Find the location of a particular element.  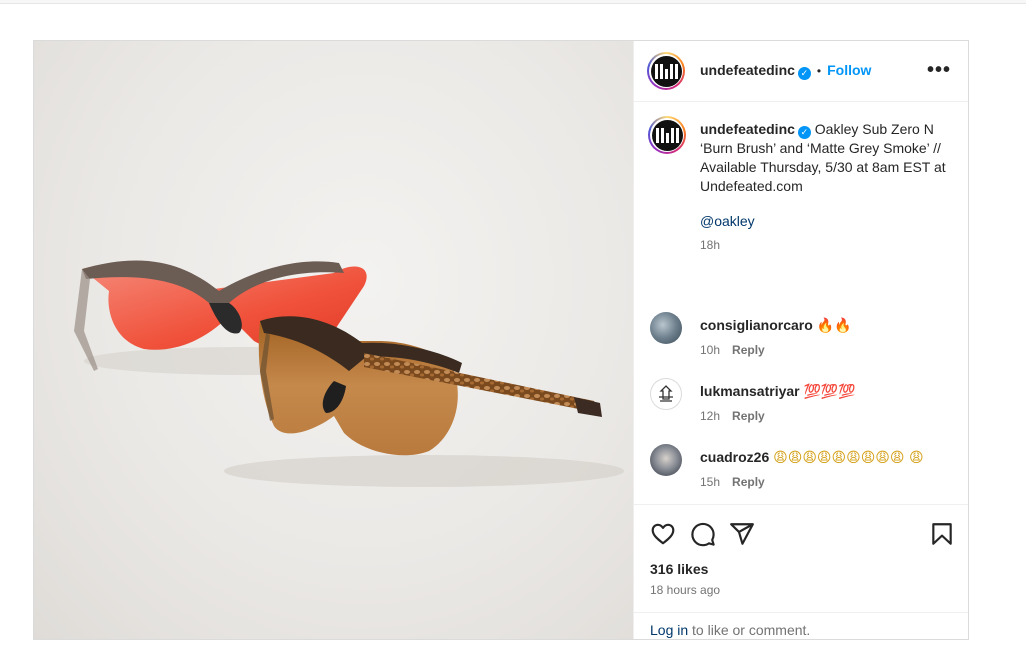

login-bar: Log in to like or comment. is located at coordinates (801, 625).